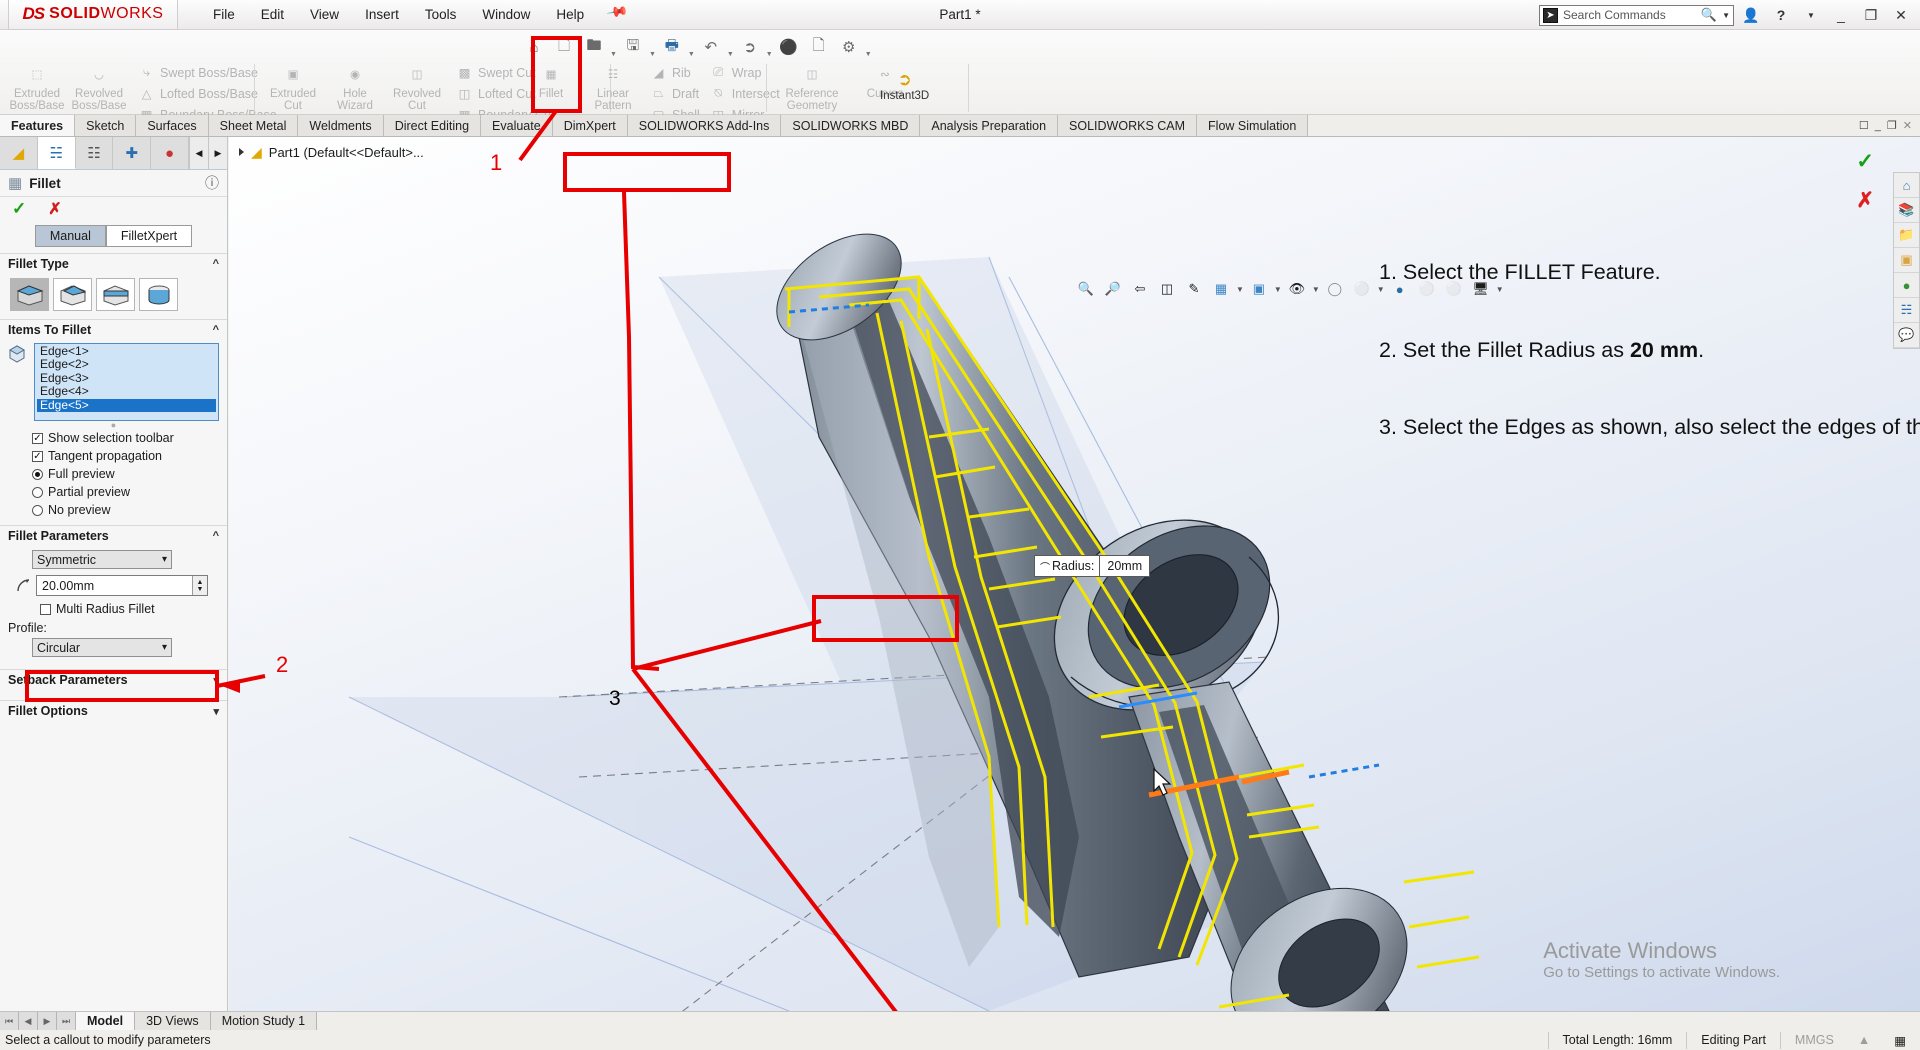  Describe the element at coordinates (158, 294) in the screenshot. I see `full-round-fillet-icon` at that location.